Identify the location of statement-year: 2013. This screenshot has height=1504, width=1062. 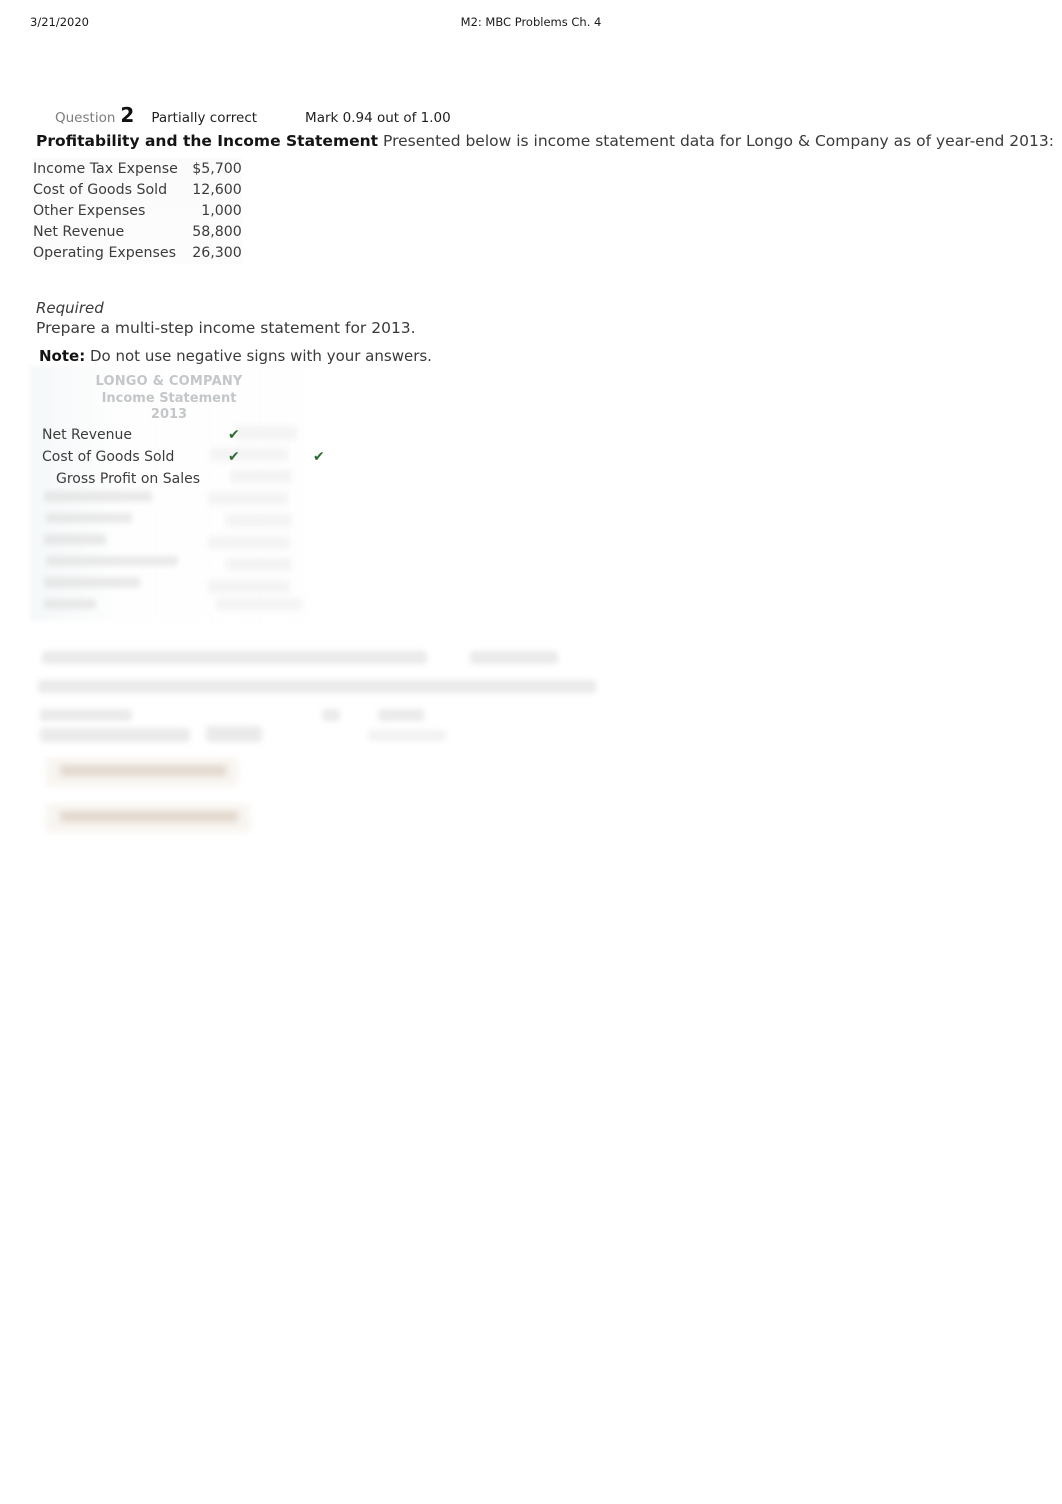
(169, 414).